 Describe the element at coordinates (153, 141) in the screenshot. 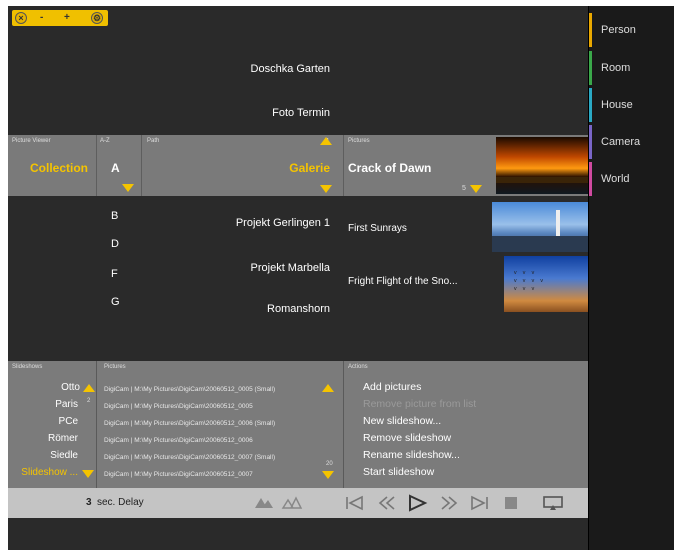

I see `path-label: Path` at that location.